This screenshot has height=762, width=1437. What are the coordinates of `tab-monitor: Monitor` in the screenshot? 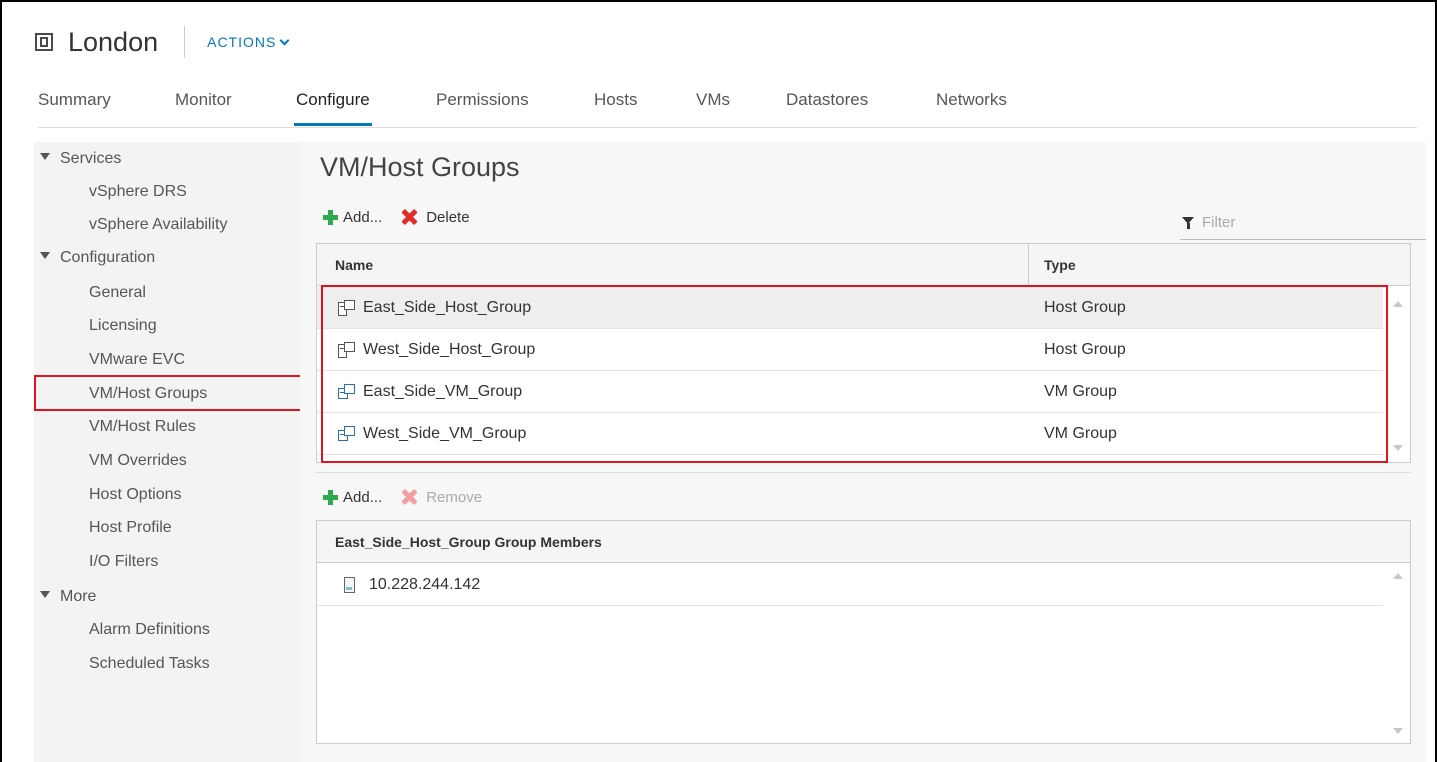 It's located at (203, 106).